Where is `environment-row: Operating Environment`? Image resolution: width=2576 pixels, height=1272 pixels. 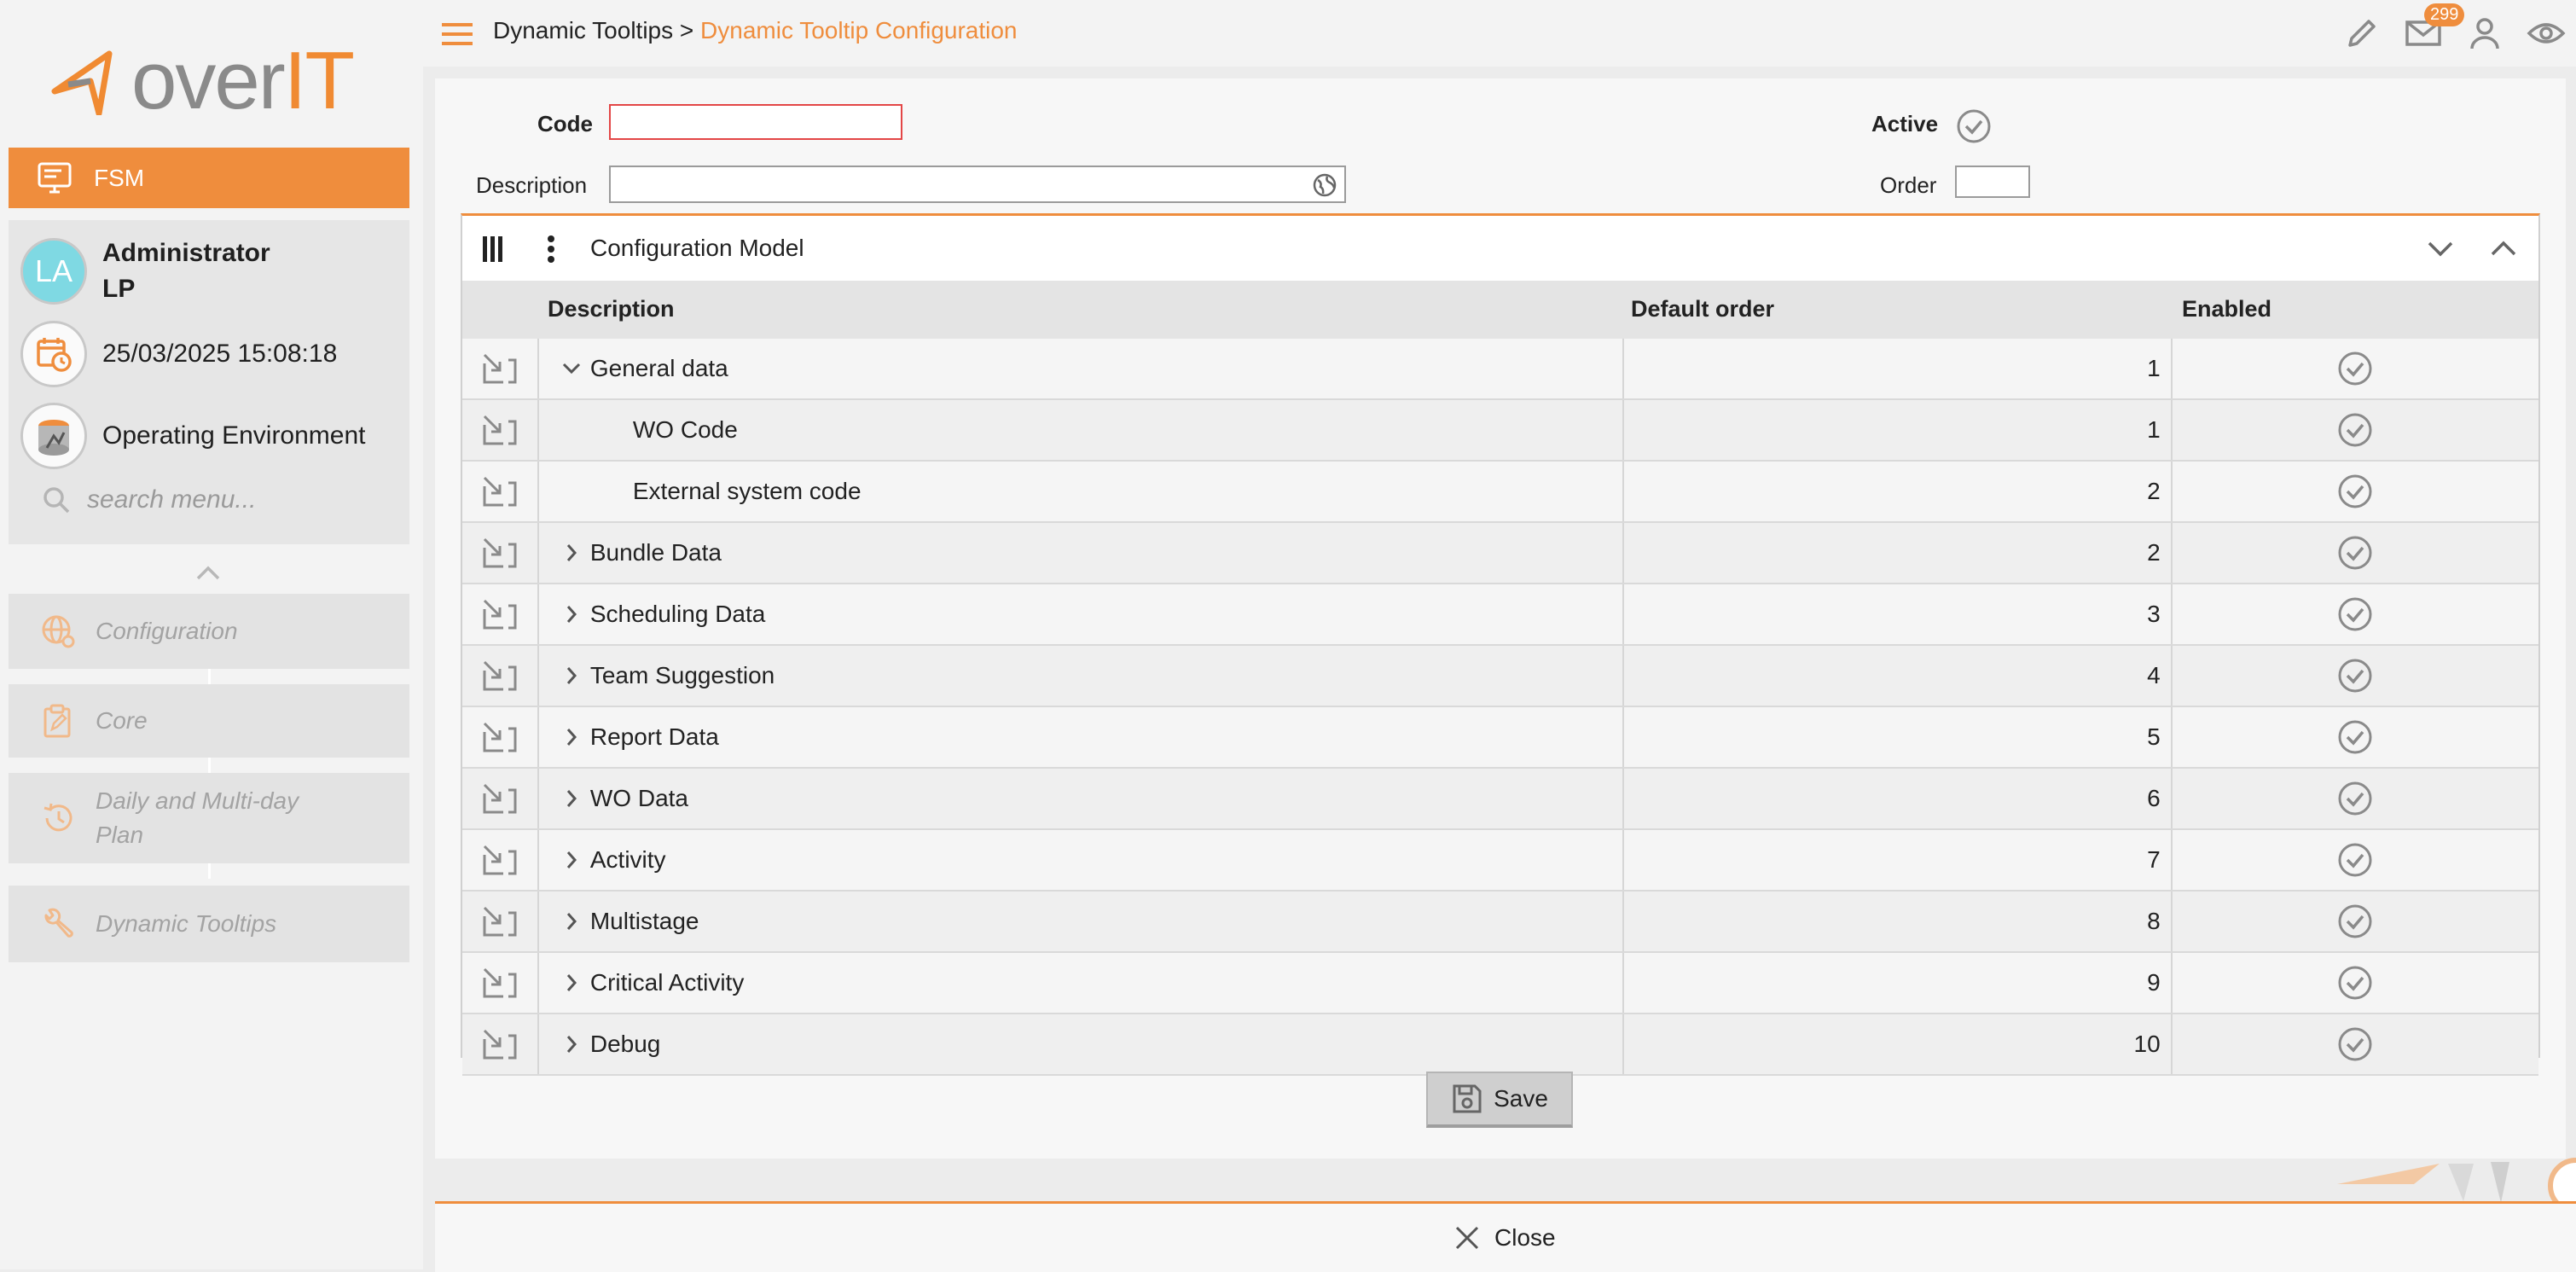
environment-row: Operating Environment is located at coordinates (193, 436).